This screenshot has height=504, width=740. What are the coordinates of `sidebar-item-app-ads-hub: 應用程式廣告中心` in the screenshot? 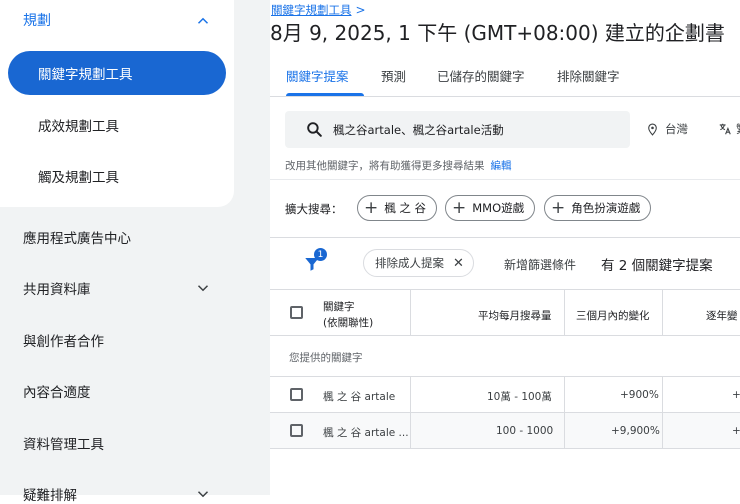 It's located at (77, 237).